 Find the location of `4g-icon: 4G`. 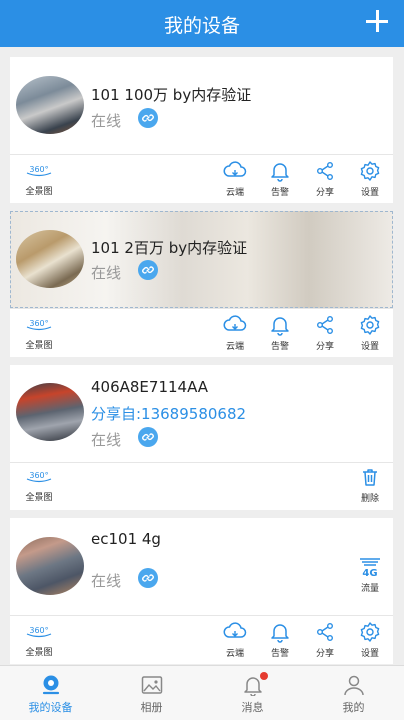

4g-icon: 4G is located at coordinates (370, 568).